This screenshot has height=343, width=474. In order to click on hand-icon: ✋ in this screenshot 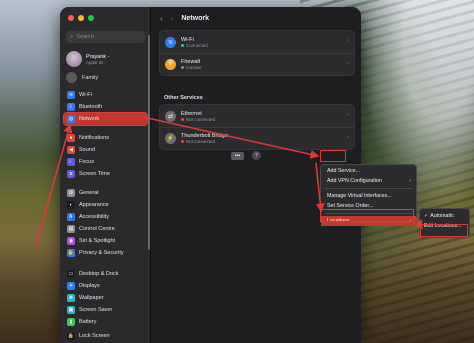, I will do `click(71, 253)`.